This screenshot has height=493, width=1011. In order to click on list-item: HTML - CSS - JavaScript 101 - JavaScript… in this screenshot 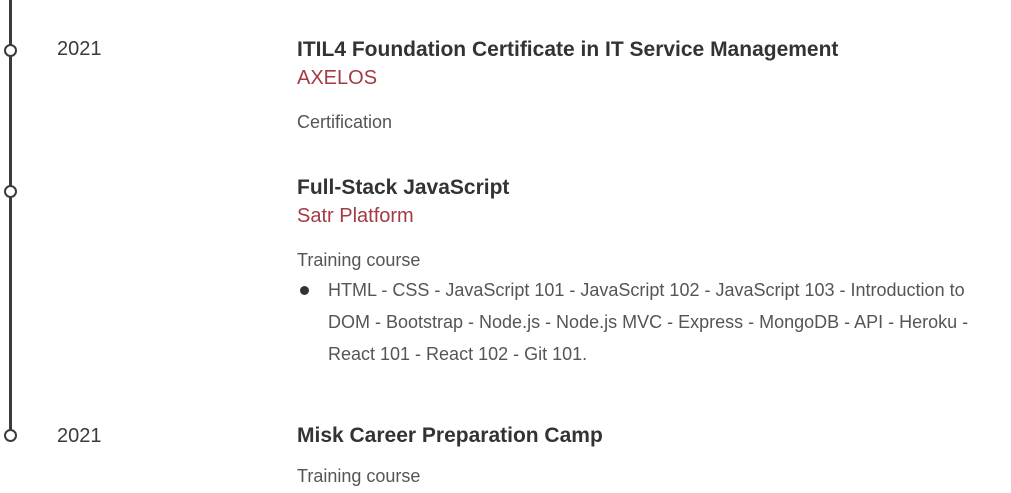, I will do `click(647, 322)`.